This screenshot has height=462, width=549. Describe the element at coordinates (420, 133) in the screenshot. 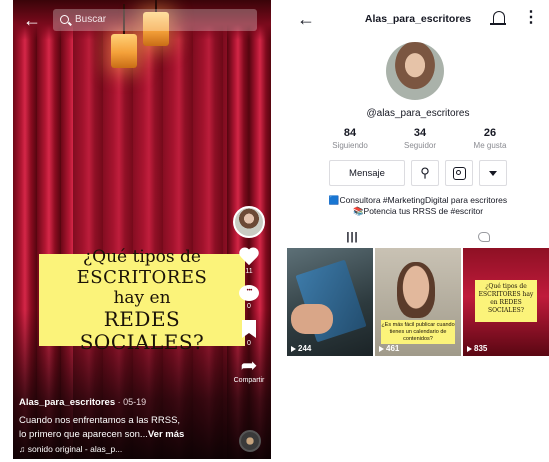

I see `stat-value: 34` at that location.